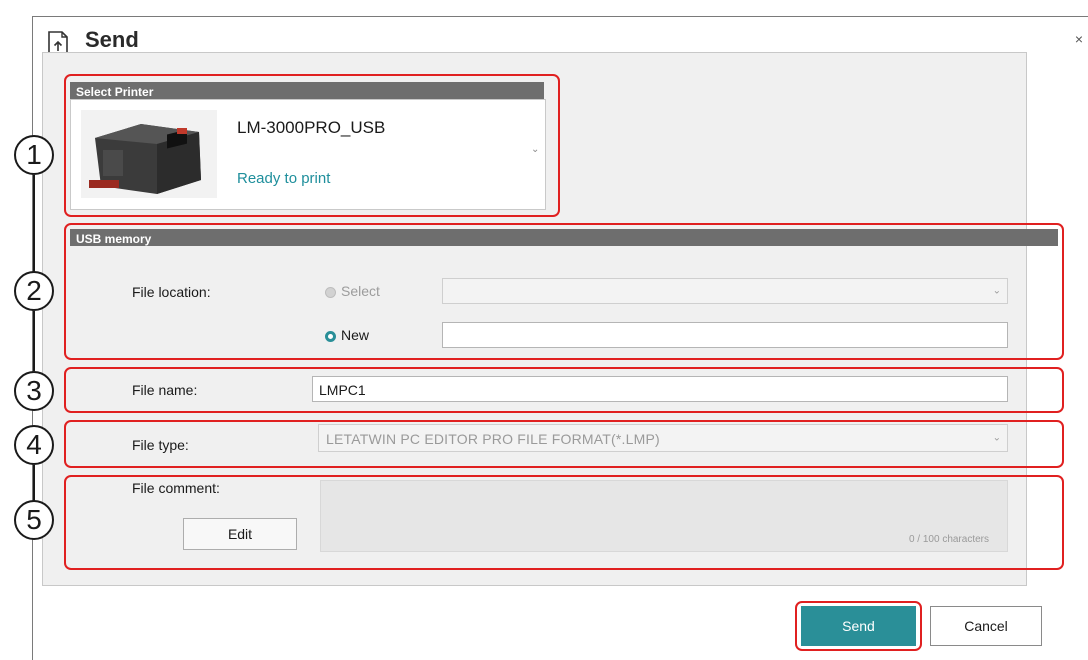 The image size is (1088, 660). What do you see at coordinates (34, 291) in the screenshot?
I see `annotation-number-2: 2` at bounding box center [34, 291].